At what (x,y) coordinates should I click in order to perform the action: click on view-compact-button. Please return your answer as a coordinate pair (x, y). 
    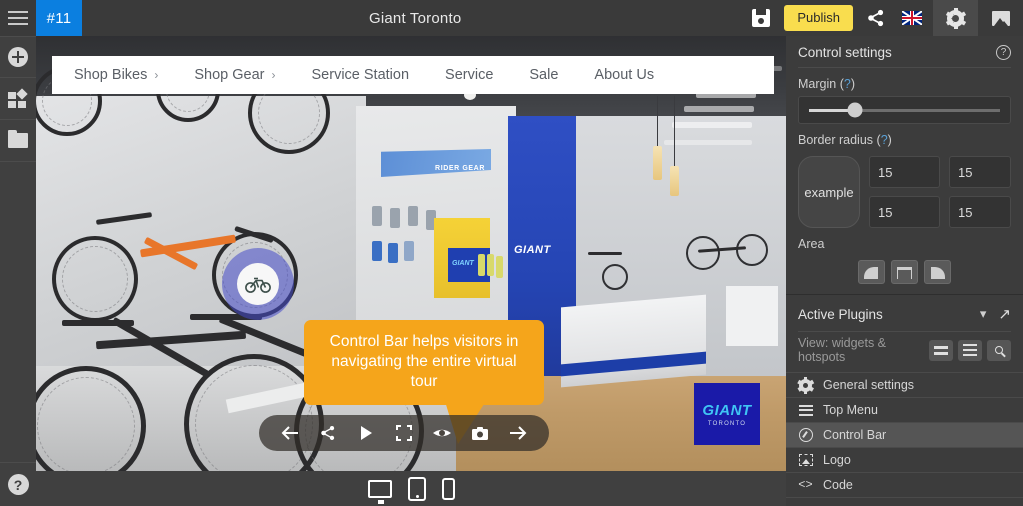
    Looking at the image, I should click on (941, 350).